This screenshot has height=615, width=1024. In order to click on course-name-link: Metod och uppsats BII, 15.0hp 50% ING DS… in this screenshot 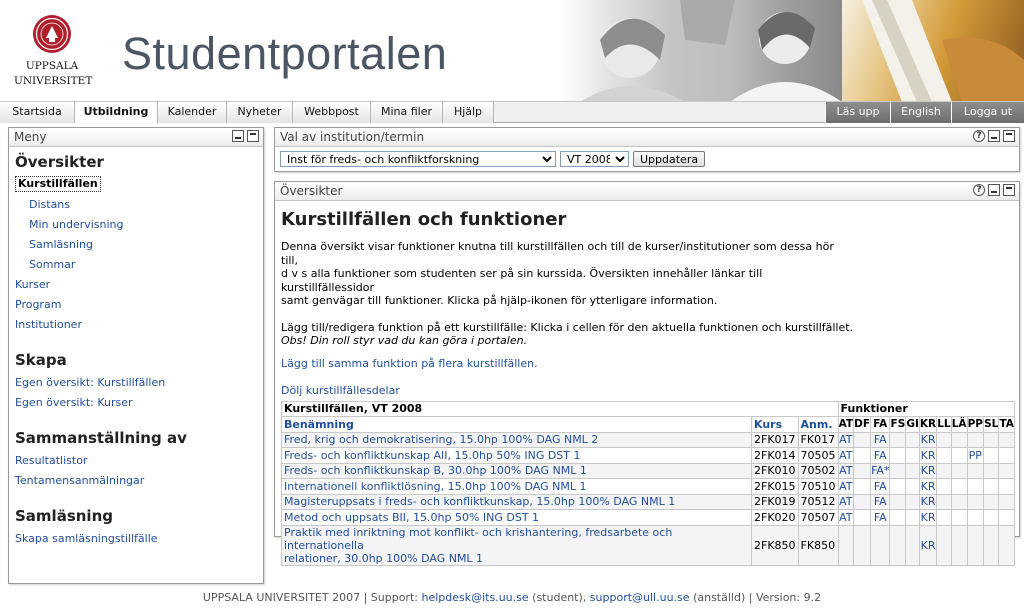, I will do `click(411, 517)`.